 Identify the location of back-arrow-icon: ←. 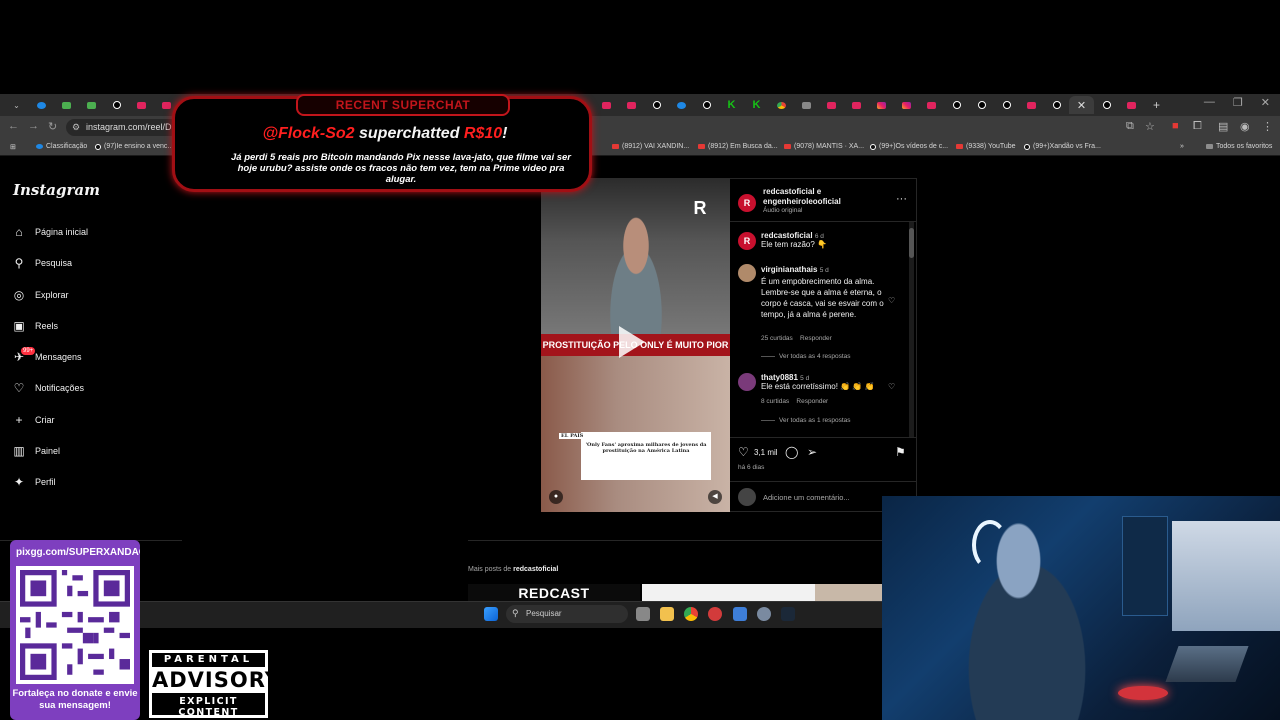
(13, 126).